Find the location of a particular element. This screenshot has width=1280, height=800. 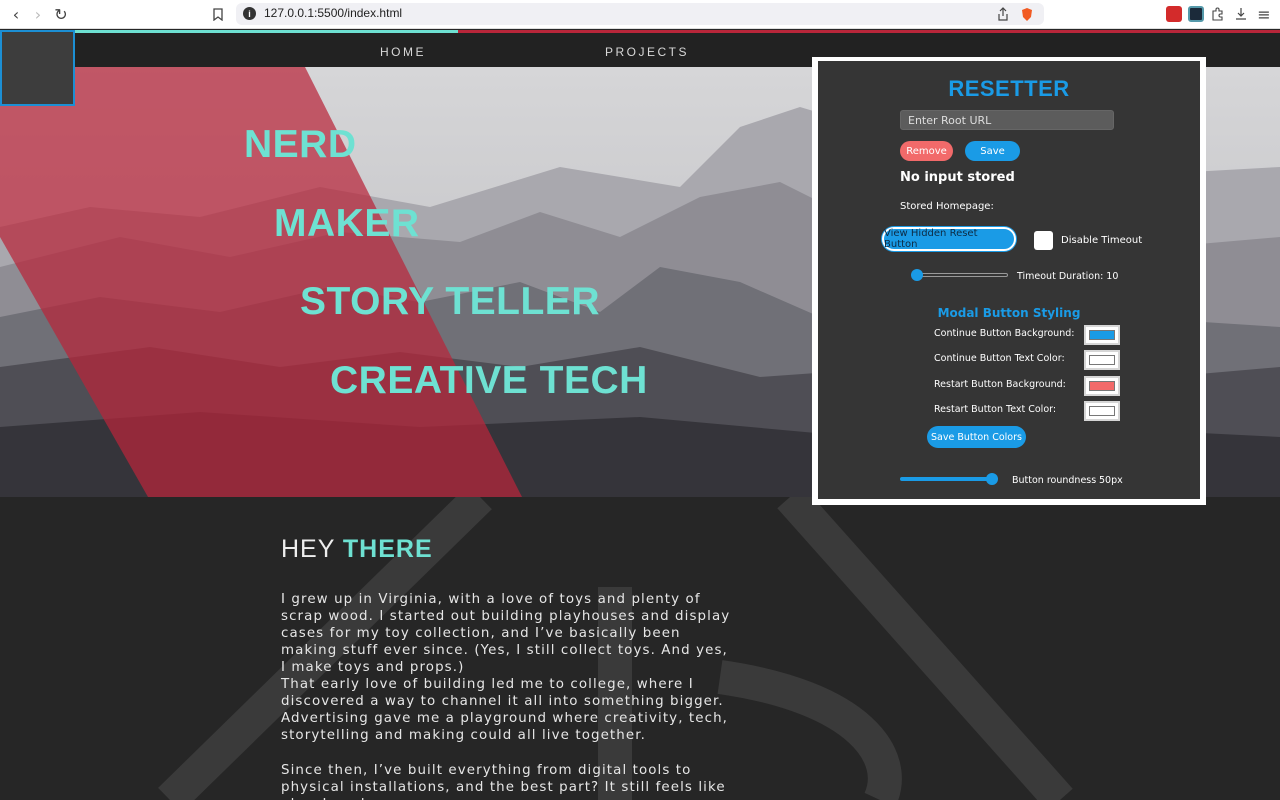

roundness-slider-track is located at coordinates (948, 479).